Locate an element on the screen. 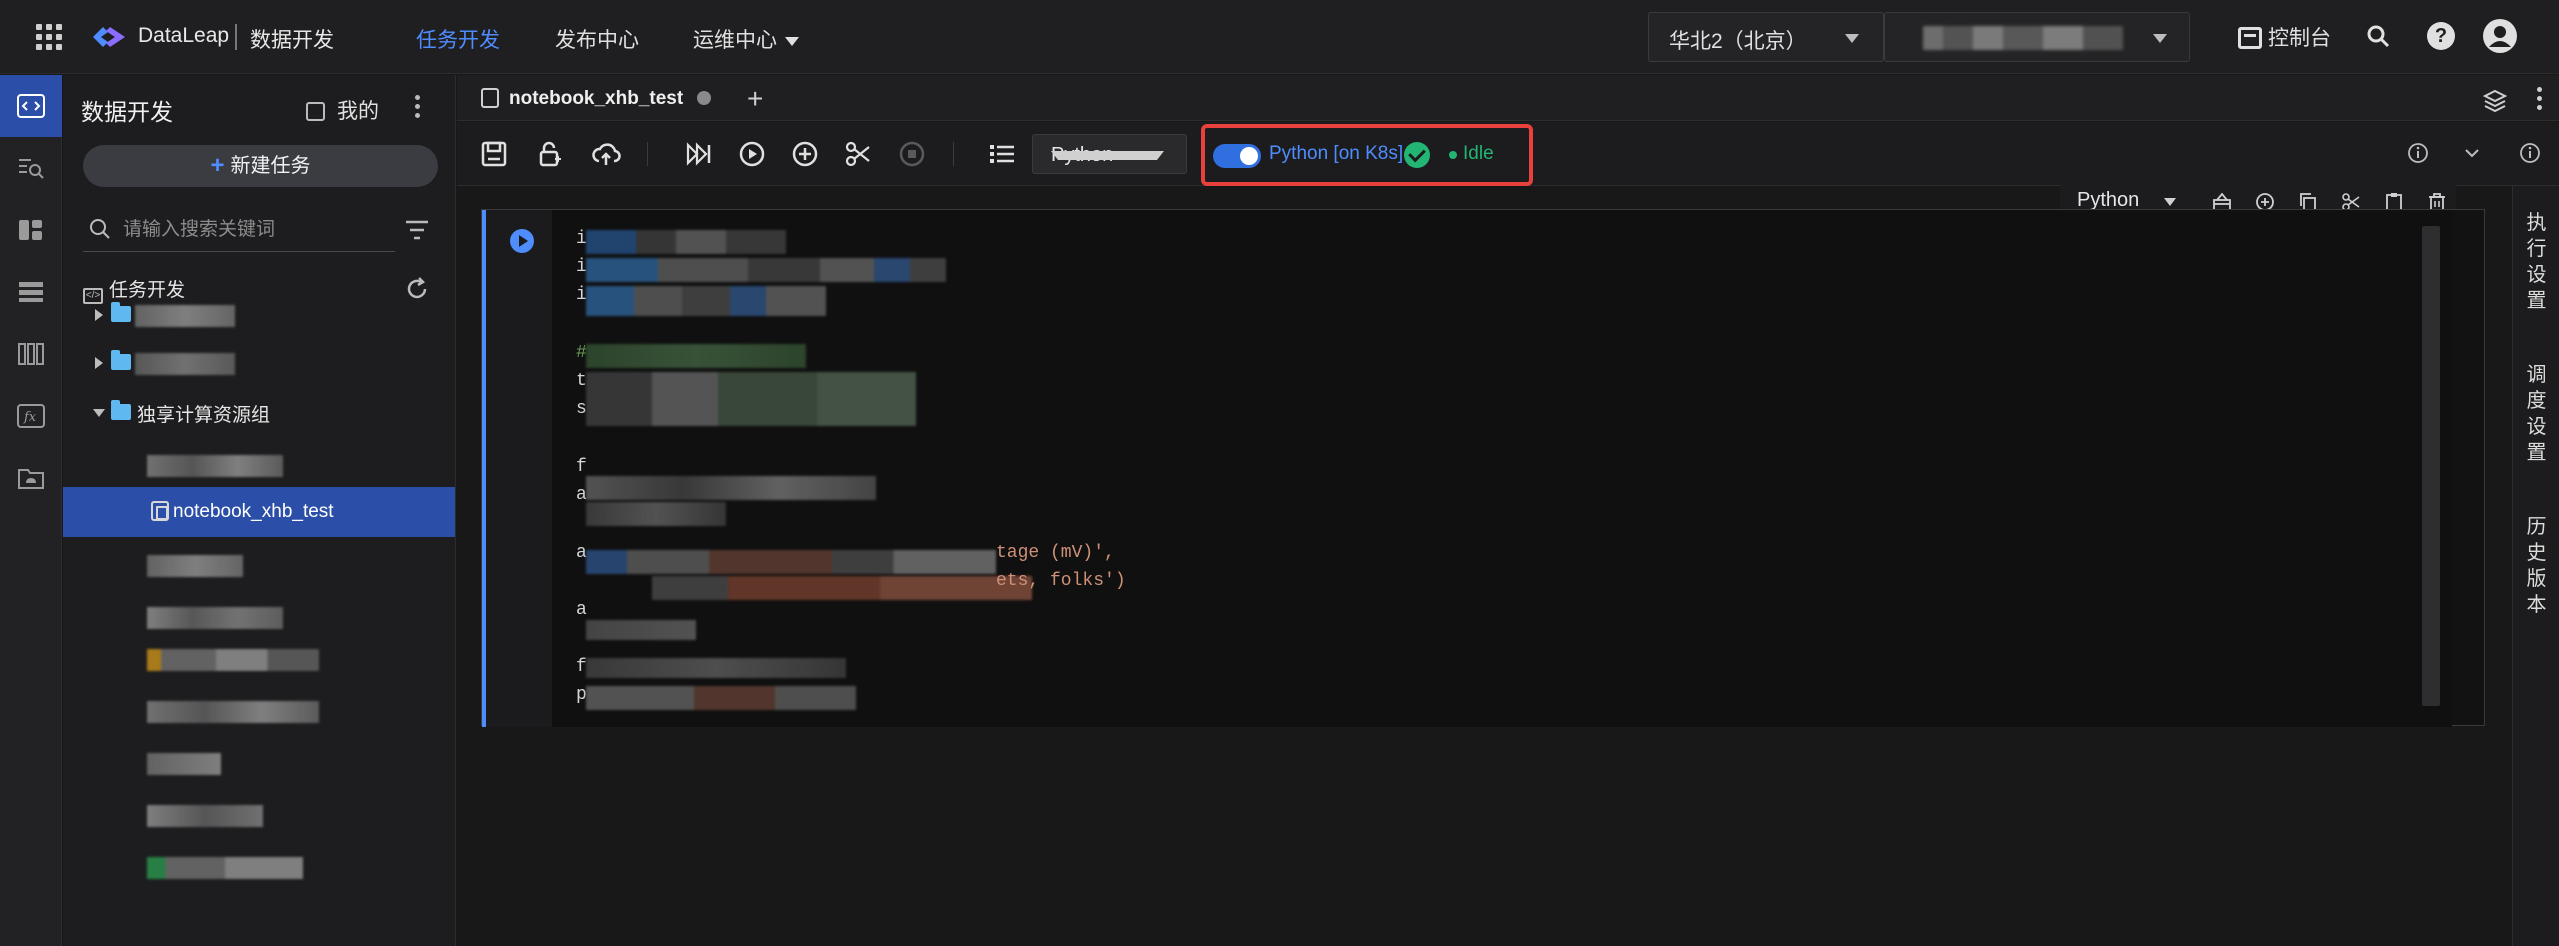 This screenshot has width=2559, height=946. tab-notebook: notebook_xhb_test is located at coordinates (596, 99).